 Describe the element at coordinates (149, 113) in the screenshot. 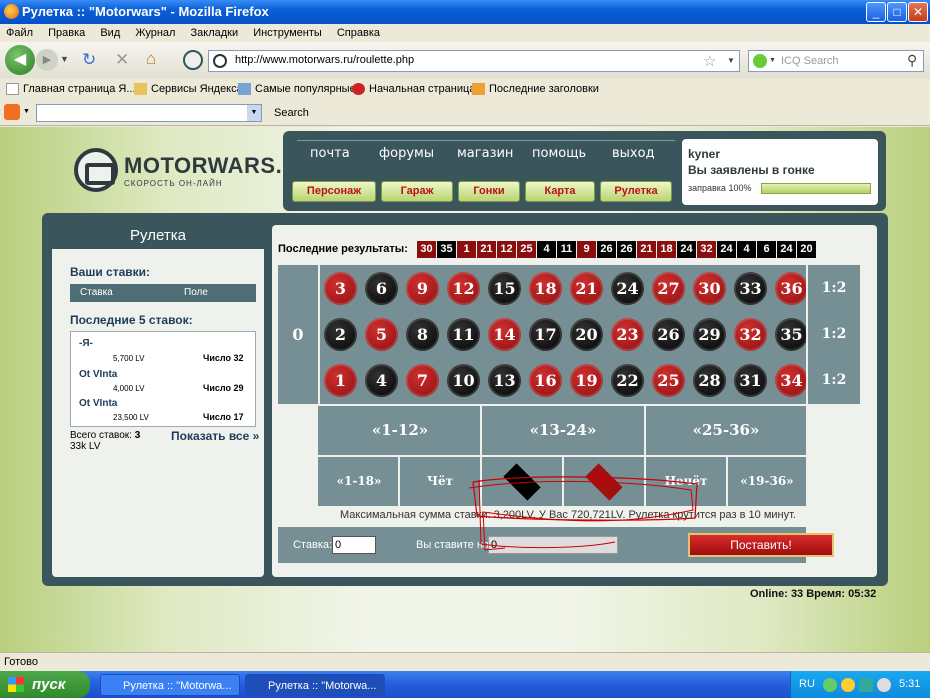

I see `toolbar-search-input: ▼` at that location.